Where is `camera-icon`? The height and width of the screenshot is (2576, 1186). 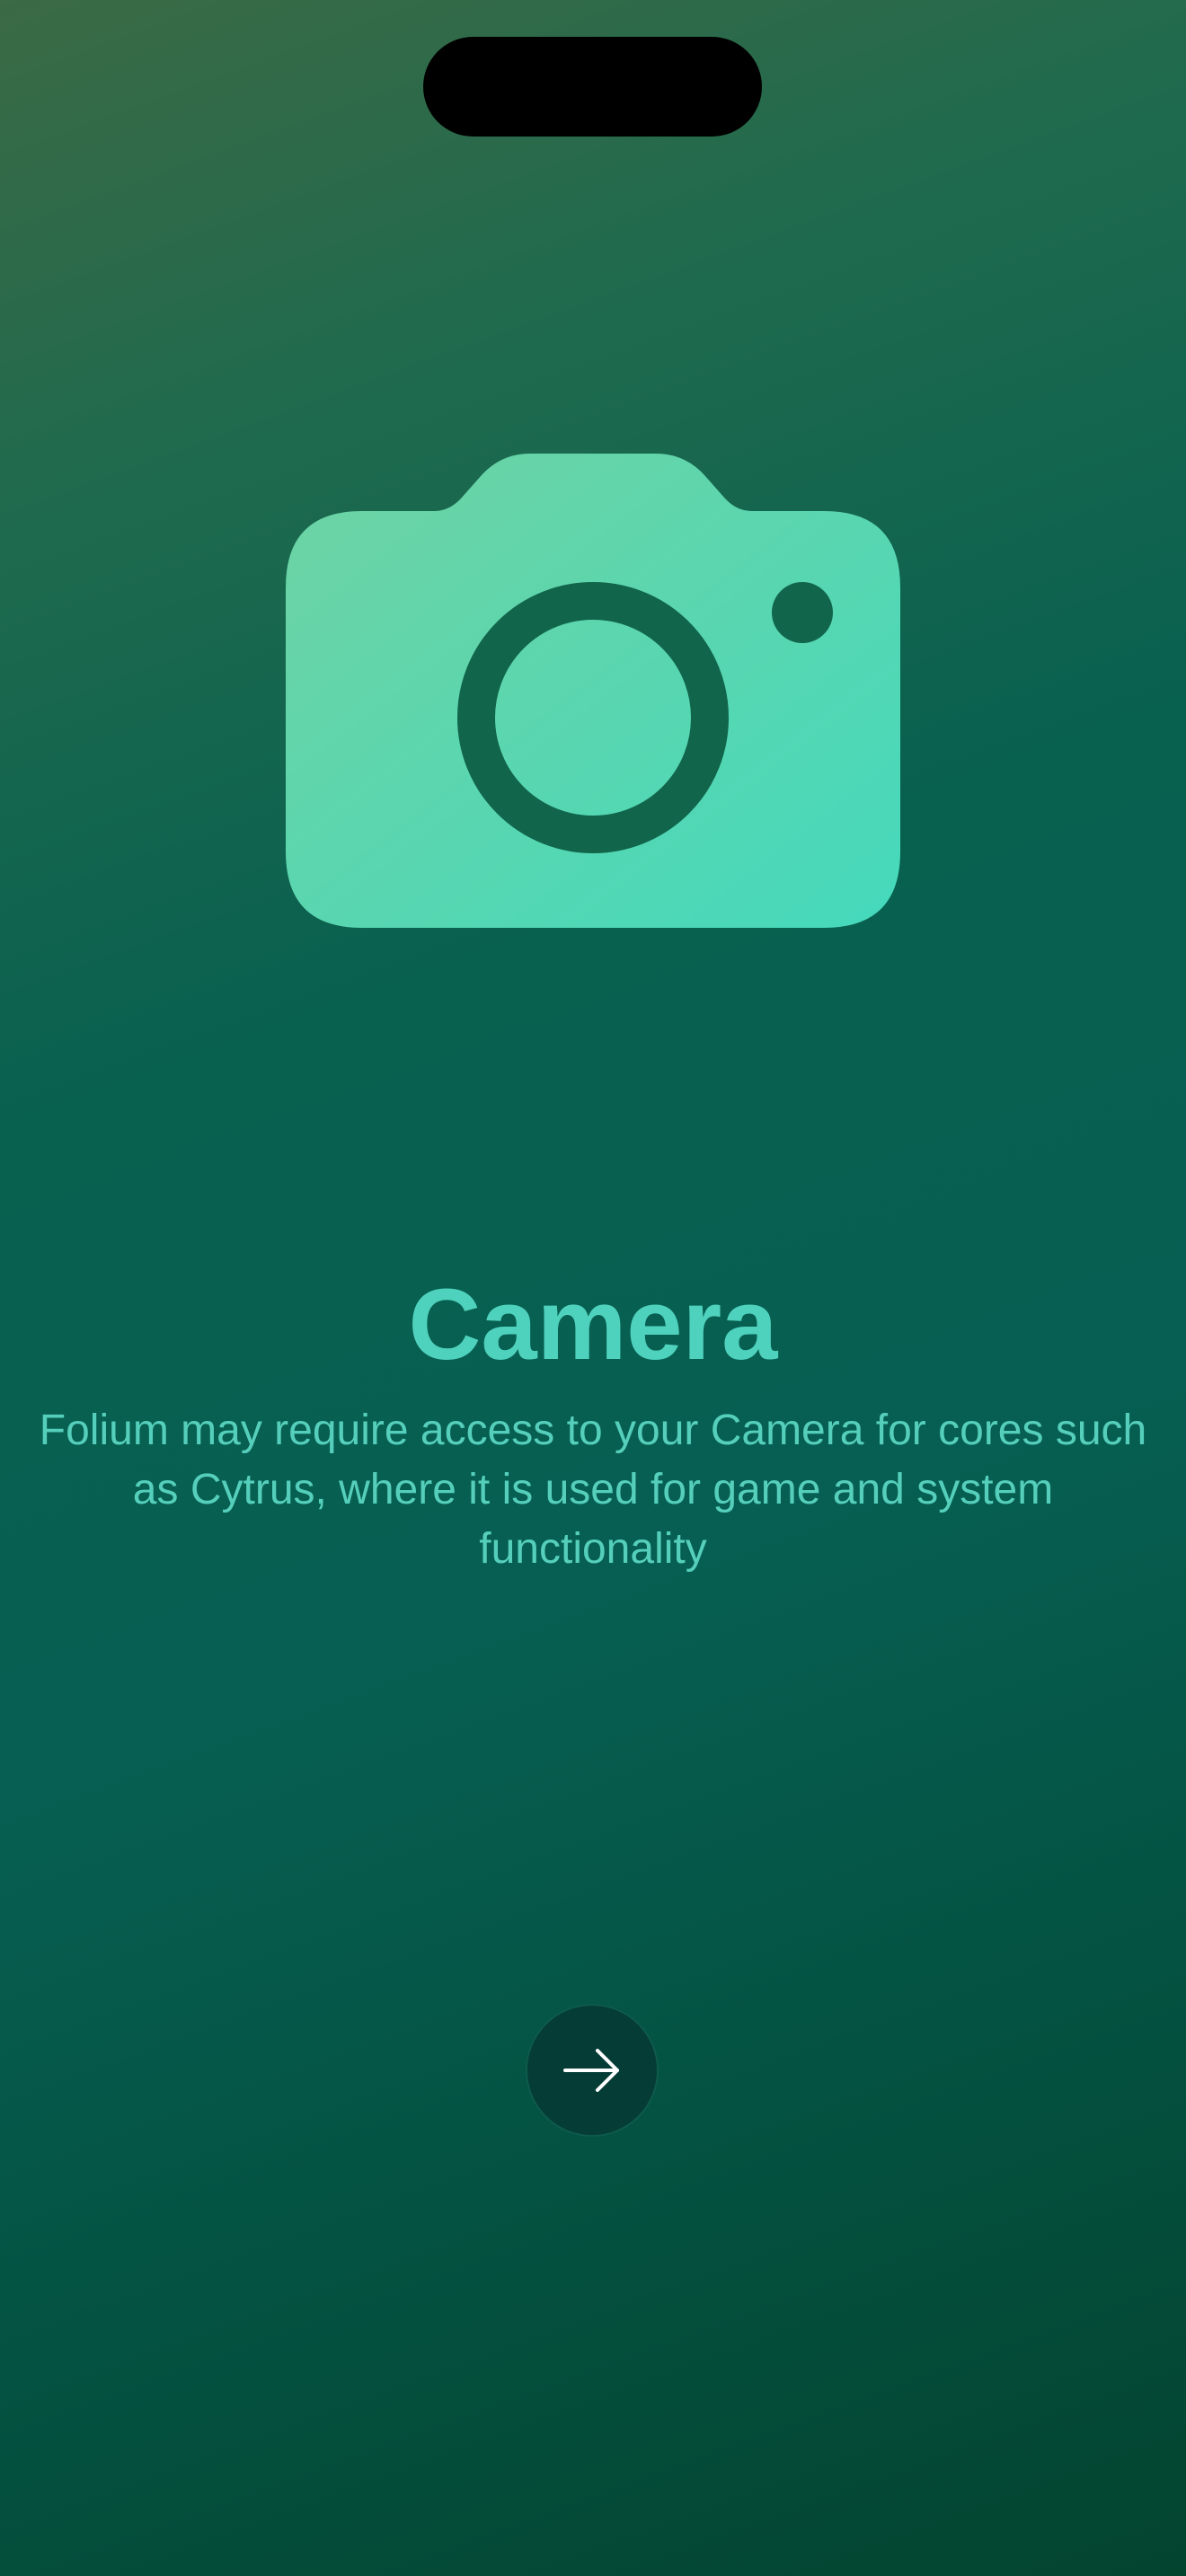 camera-icon is located at coordinates (593, 690).